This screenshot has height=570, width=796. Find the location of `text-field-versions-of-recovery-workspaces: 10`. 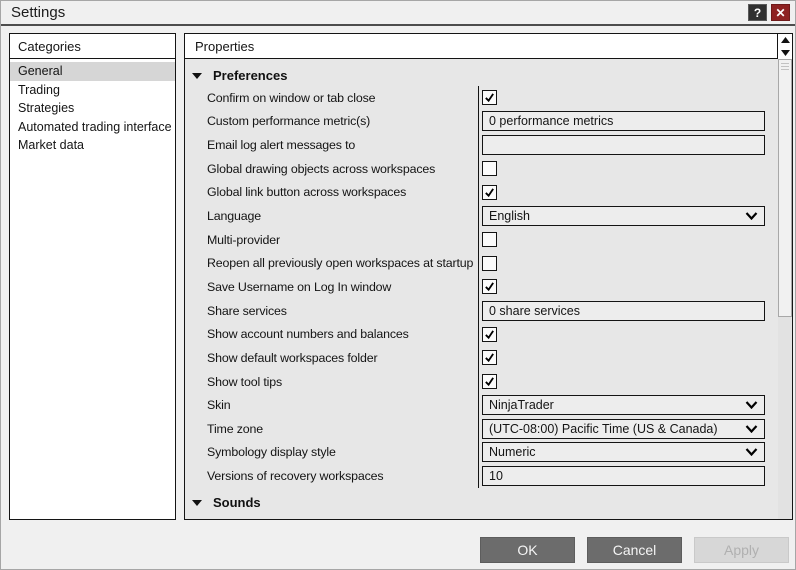

text-field-versions-of-recovery-workspaces: 10 is located at coordinates (623, 476).